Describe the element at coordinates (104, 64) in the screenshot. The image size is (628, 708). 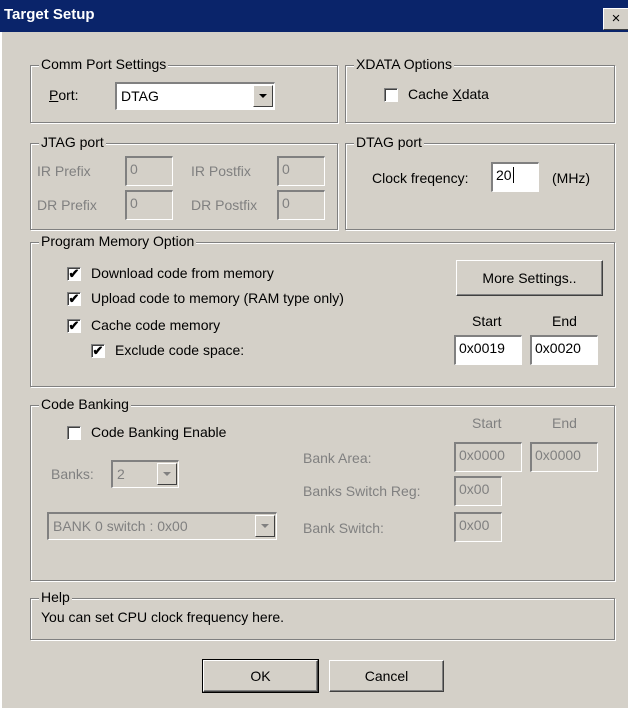
I see `comm-port-legend: Comm Port Settings` at that location.